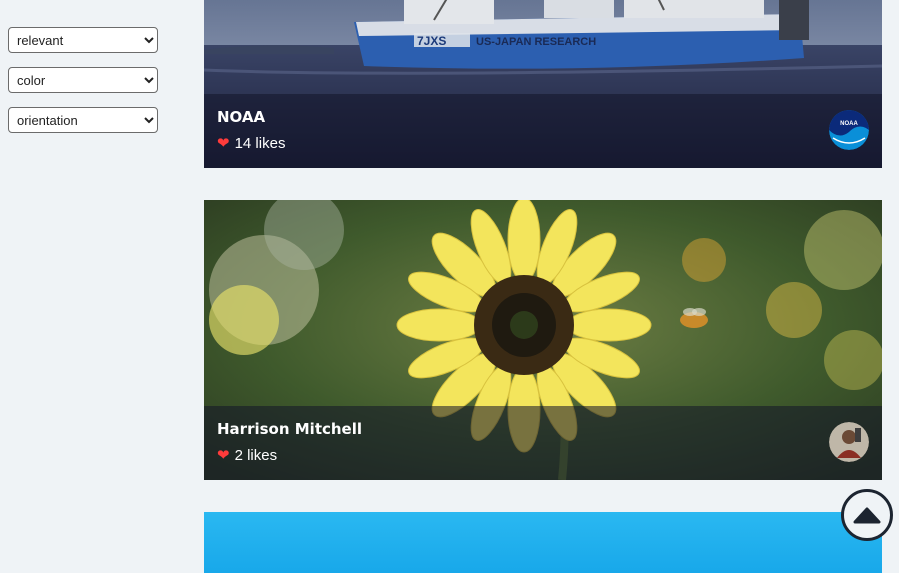 This screenshot has width=899, height=573. I want to click on color-select: color, so click(83, 80).